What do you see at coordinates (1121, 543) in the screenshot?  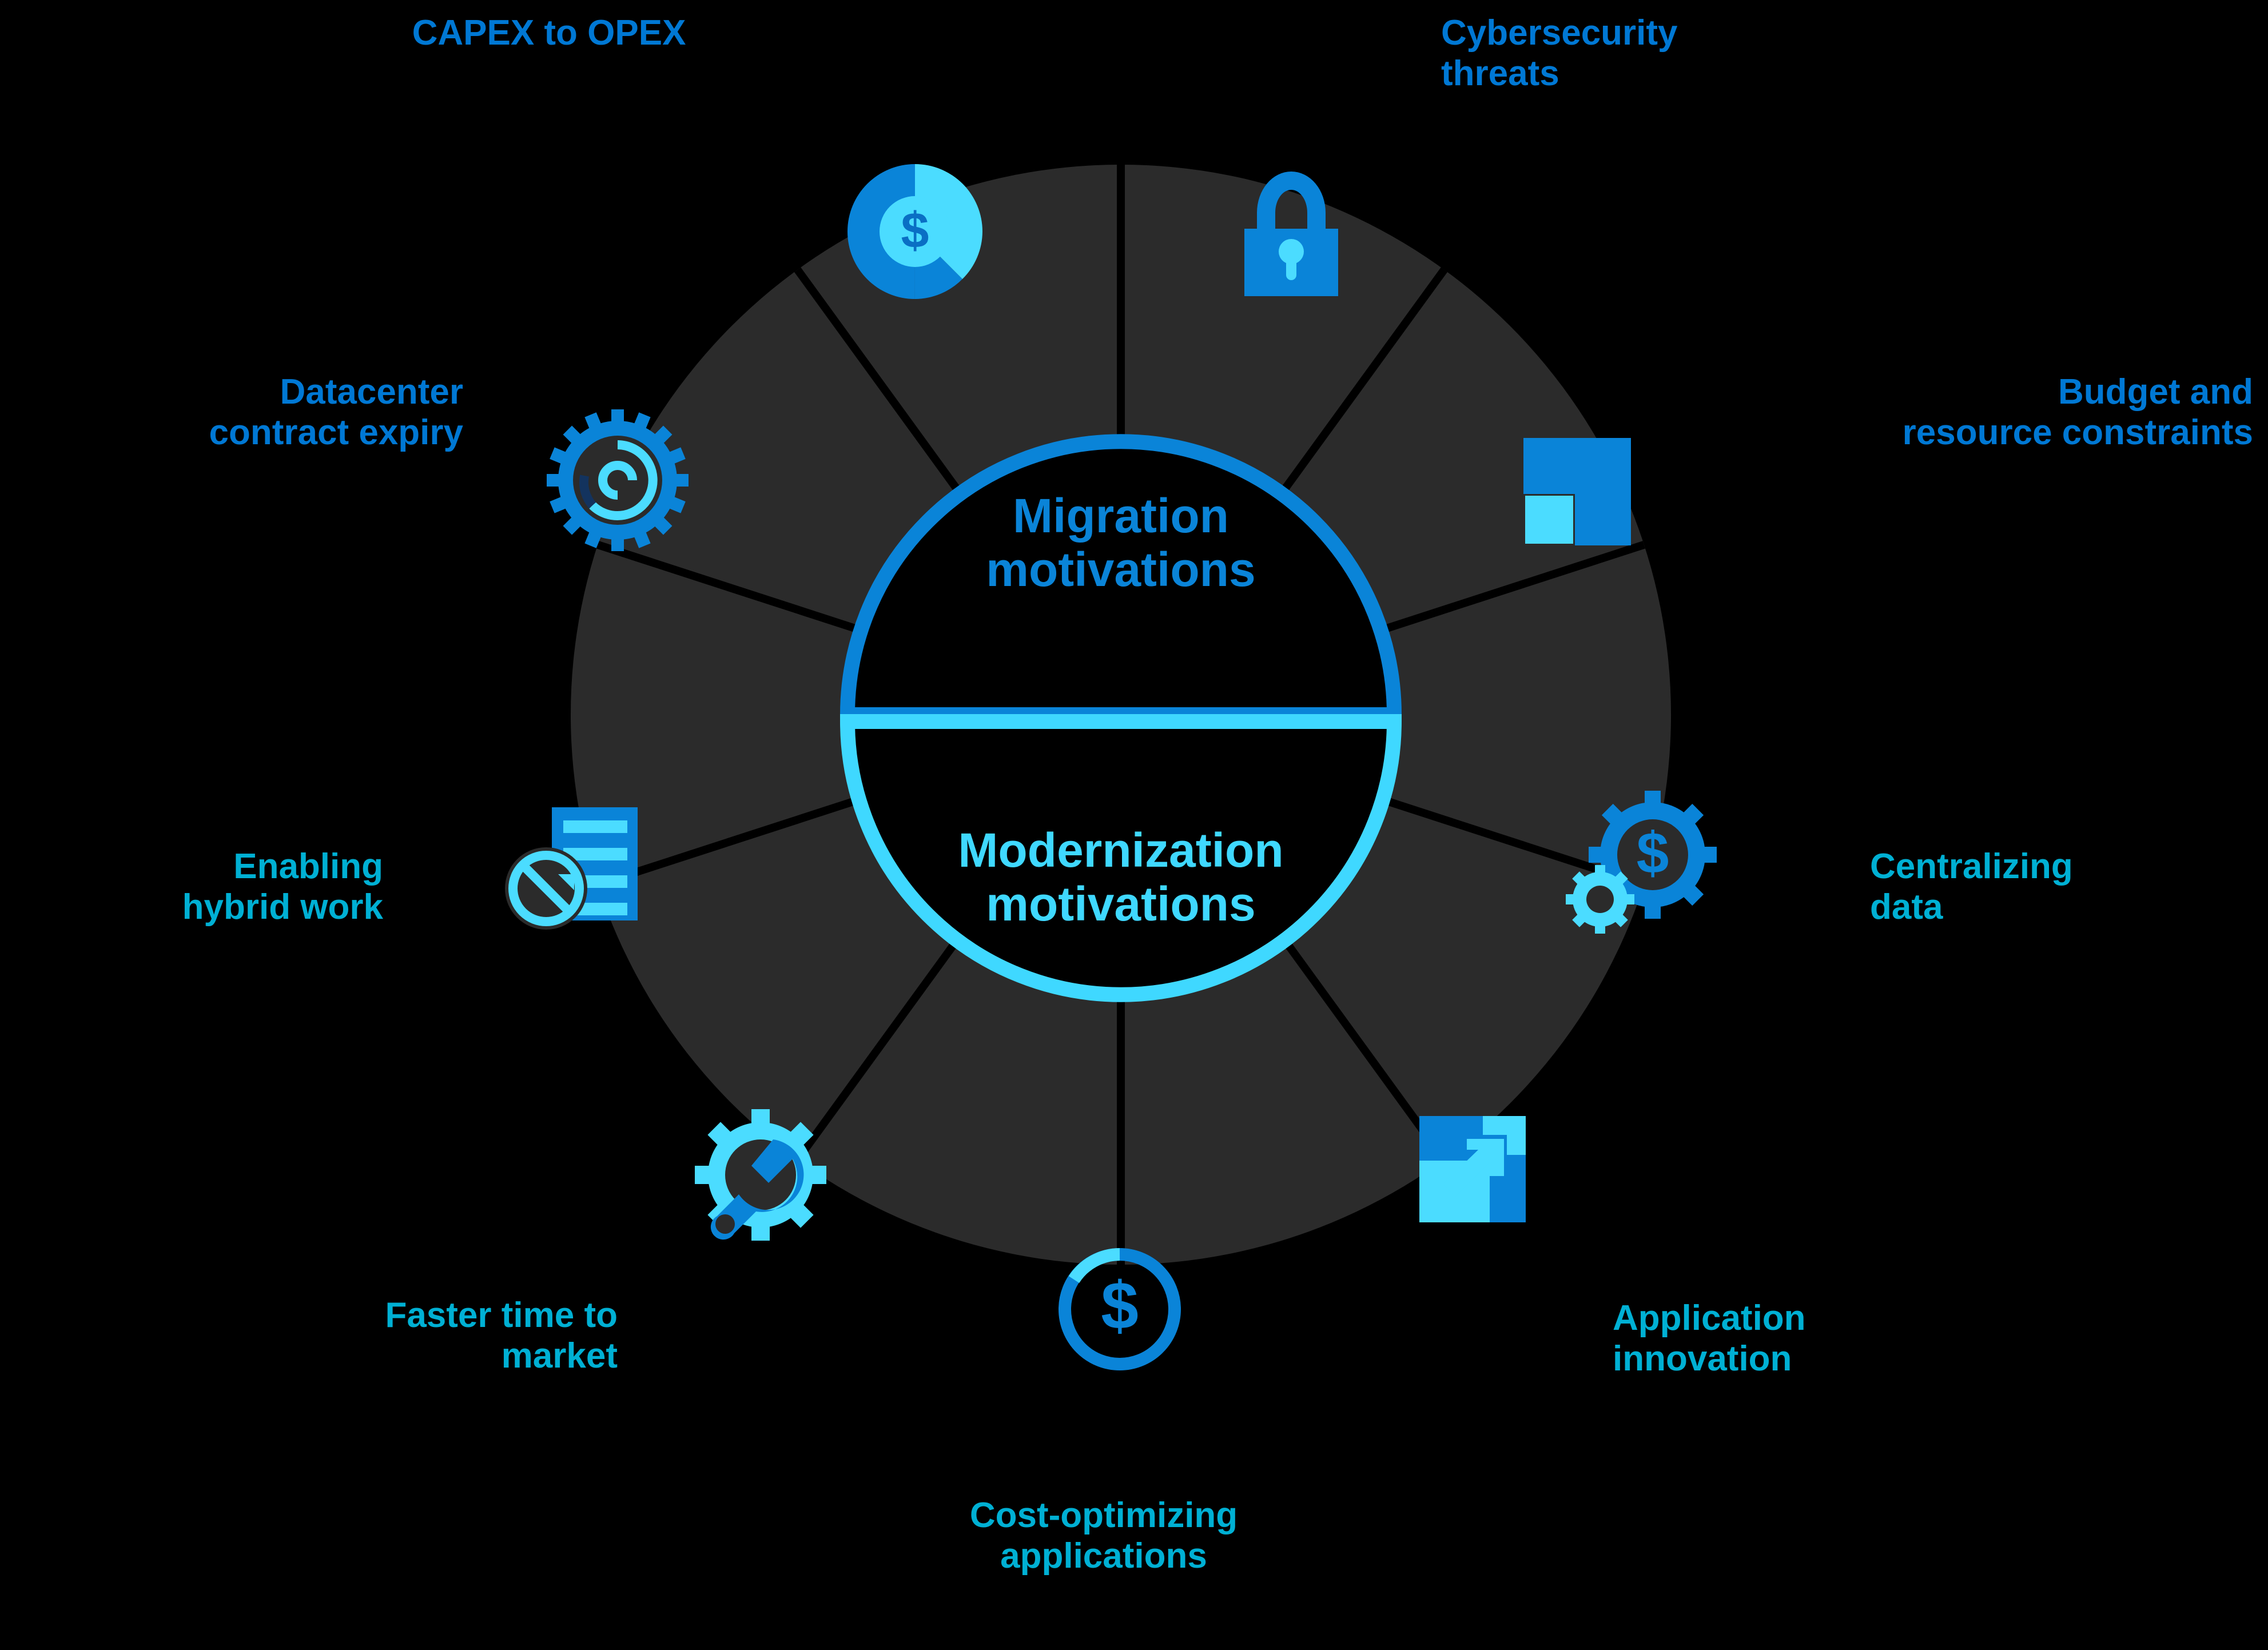 I see `center-migration-label: Migration motivations` at bounding box center [1121, 543].